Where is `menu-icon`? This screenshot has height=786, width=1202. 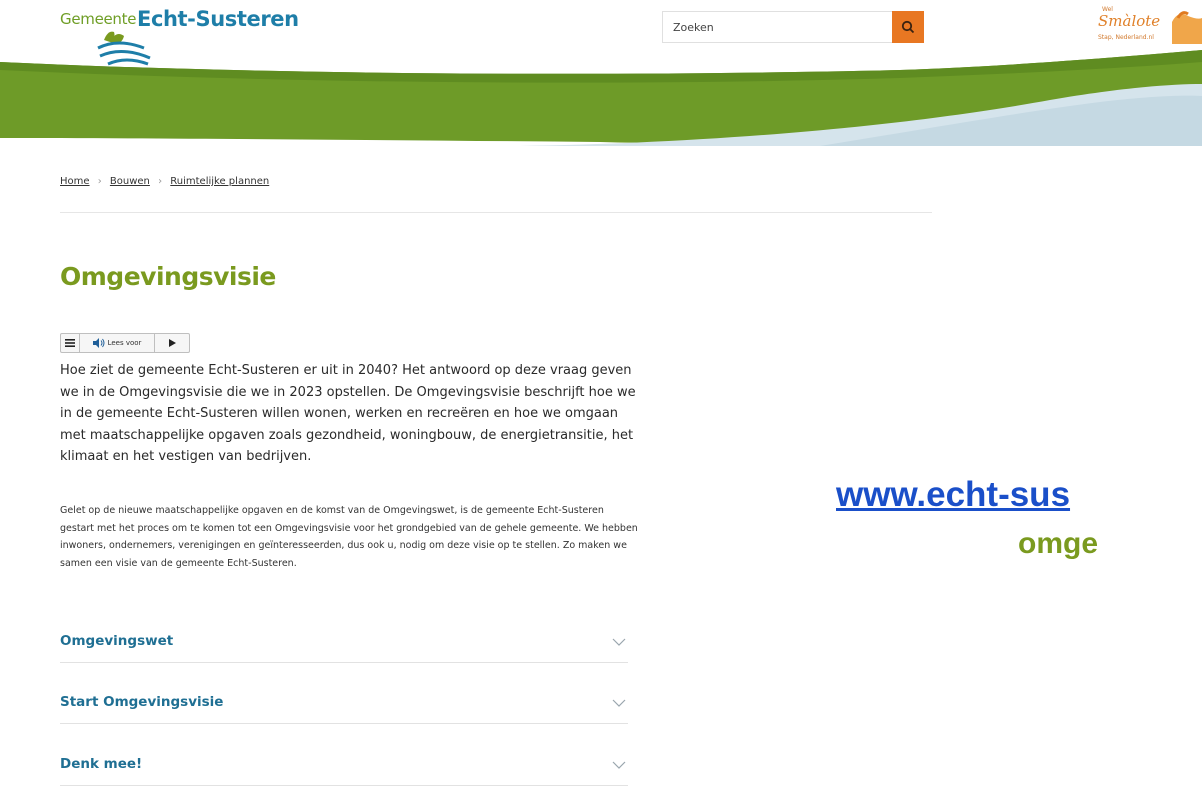
menu-icon is located at coordinates (70, 343).